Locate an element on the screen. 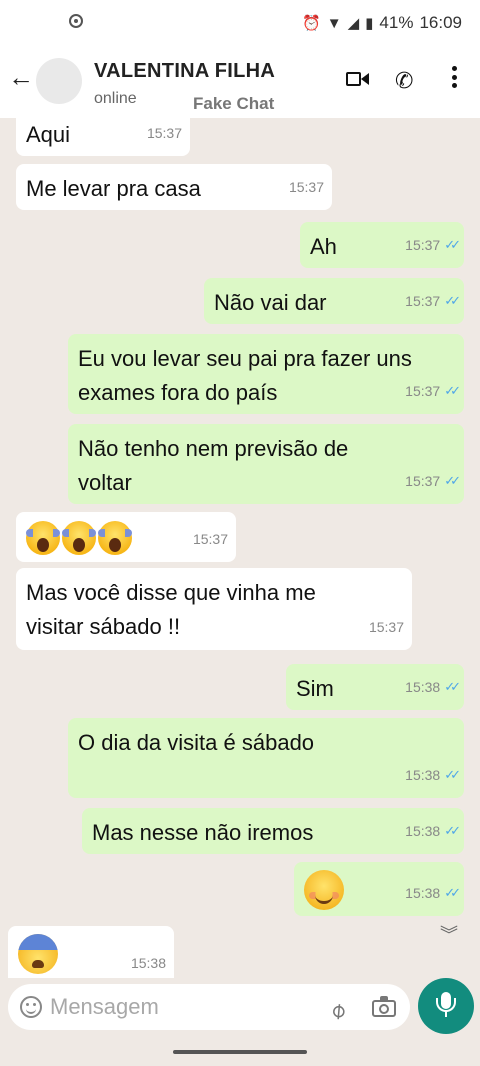 This screenshot has height=1066, width=480. smiling-face-icon is located at coordinates (324, 890).